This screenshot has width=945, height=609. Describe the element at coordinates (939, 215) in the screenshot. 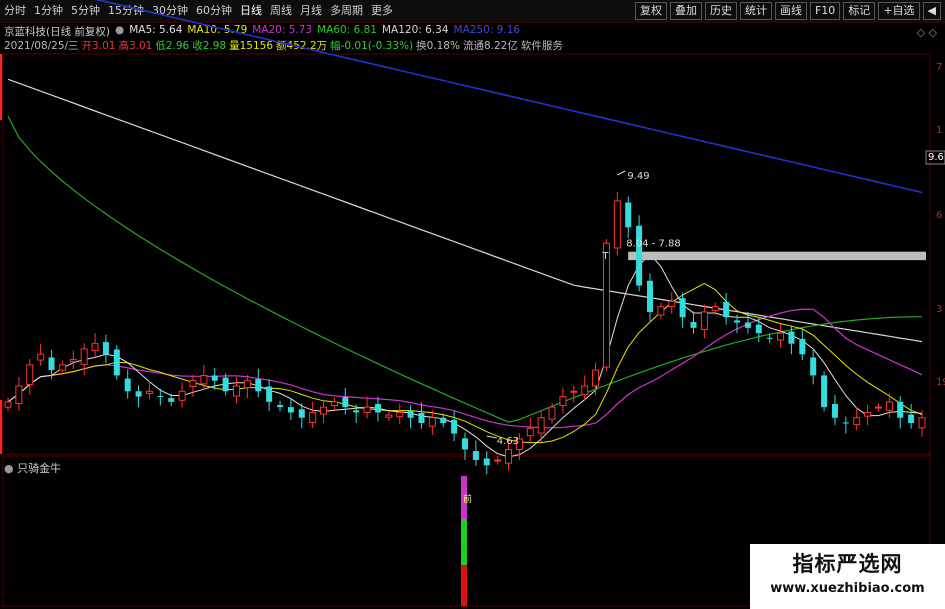

I see `price-axis-label-3: 6` at that location.